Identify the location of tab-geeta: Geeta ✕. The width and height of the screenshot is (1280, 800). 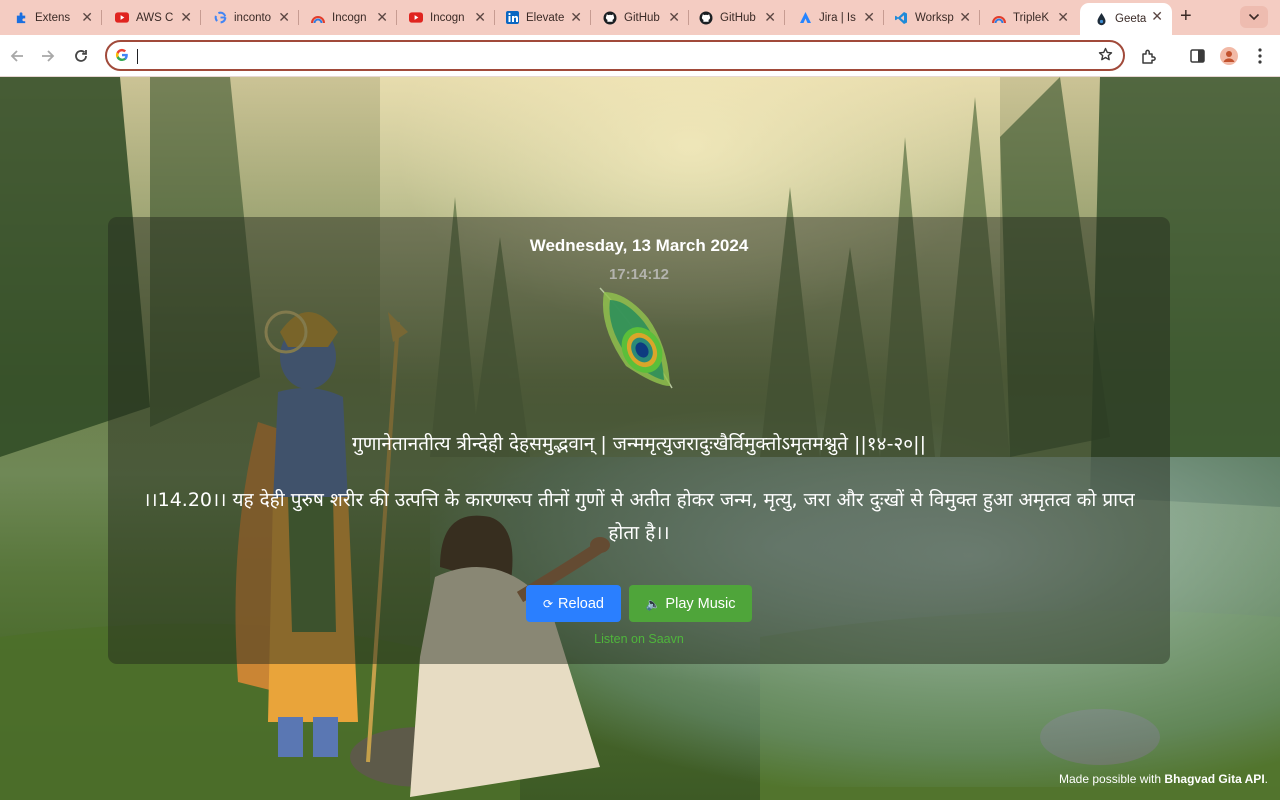
(1126, 19).